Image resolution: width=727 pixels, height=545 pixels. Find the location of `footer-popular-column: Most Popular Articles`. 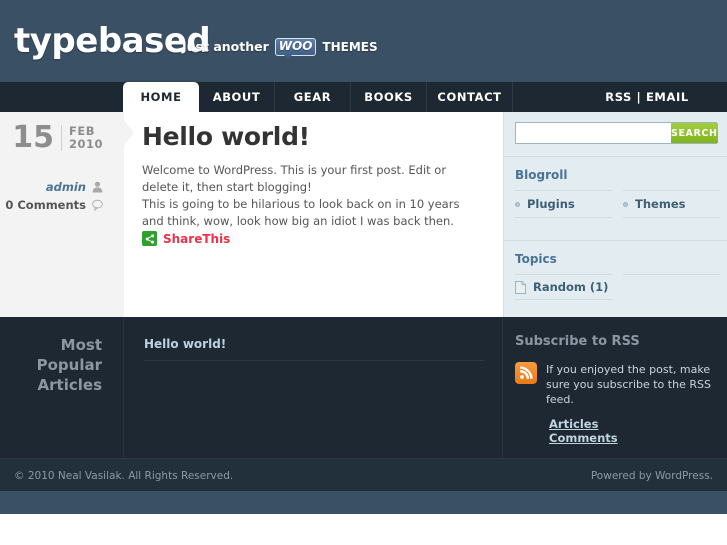

footer-popular-column: Most Popular Articles is located at coordinates (62, 387).